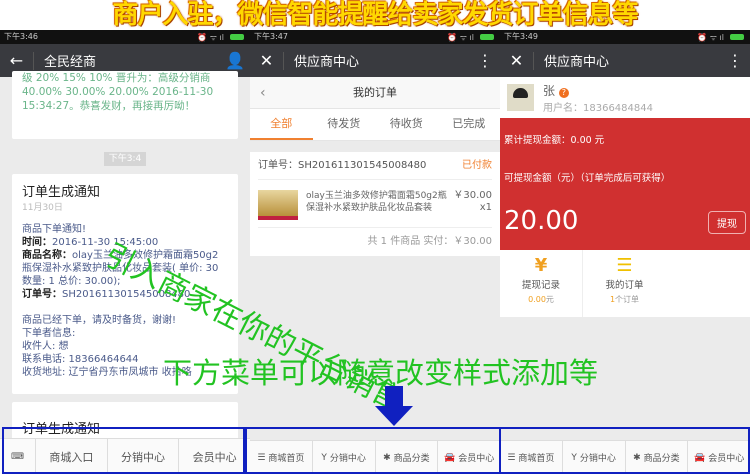  Describe the element at coordinates (375, 15) in the screenshot. I see `banner-title: 商户入驻，微信智能提醒给卖家发货订单信息等` at that location.